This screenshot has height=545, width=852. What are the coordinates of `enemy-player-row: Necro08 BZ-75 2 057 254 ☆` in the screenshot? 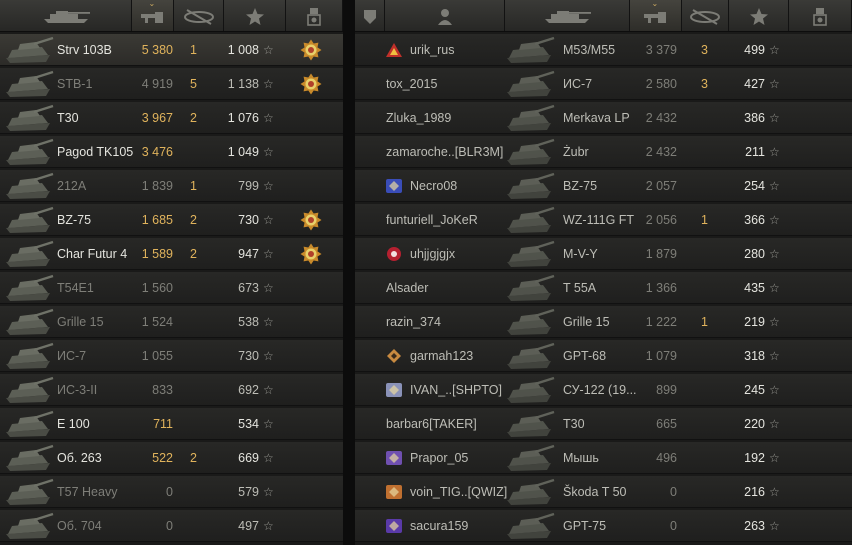 It's located at (603, 186).